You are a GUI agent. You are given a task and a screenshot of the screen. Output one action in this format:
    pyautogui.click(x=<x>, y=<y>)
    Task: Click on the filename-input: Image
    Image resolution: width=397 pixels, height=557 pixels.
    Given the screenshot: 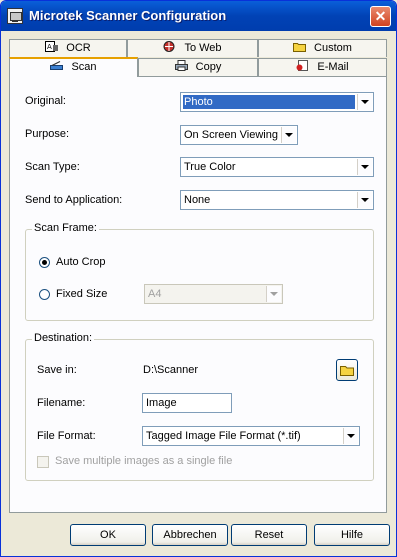 What is the action you would take?
    pyautogui.click(x=187, y=403)
    